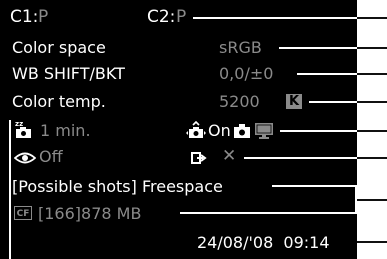 This screenshot has width=387, height=259. What do you see at coordinates (239, 101) in the screenshot?
I see `color-temp-value: 5200` at bounding box center [239, 101].